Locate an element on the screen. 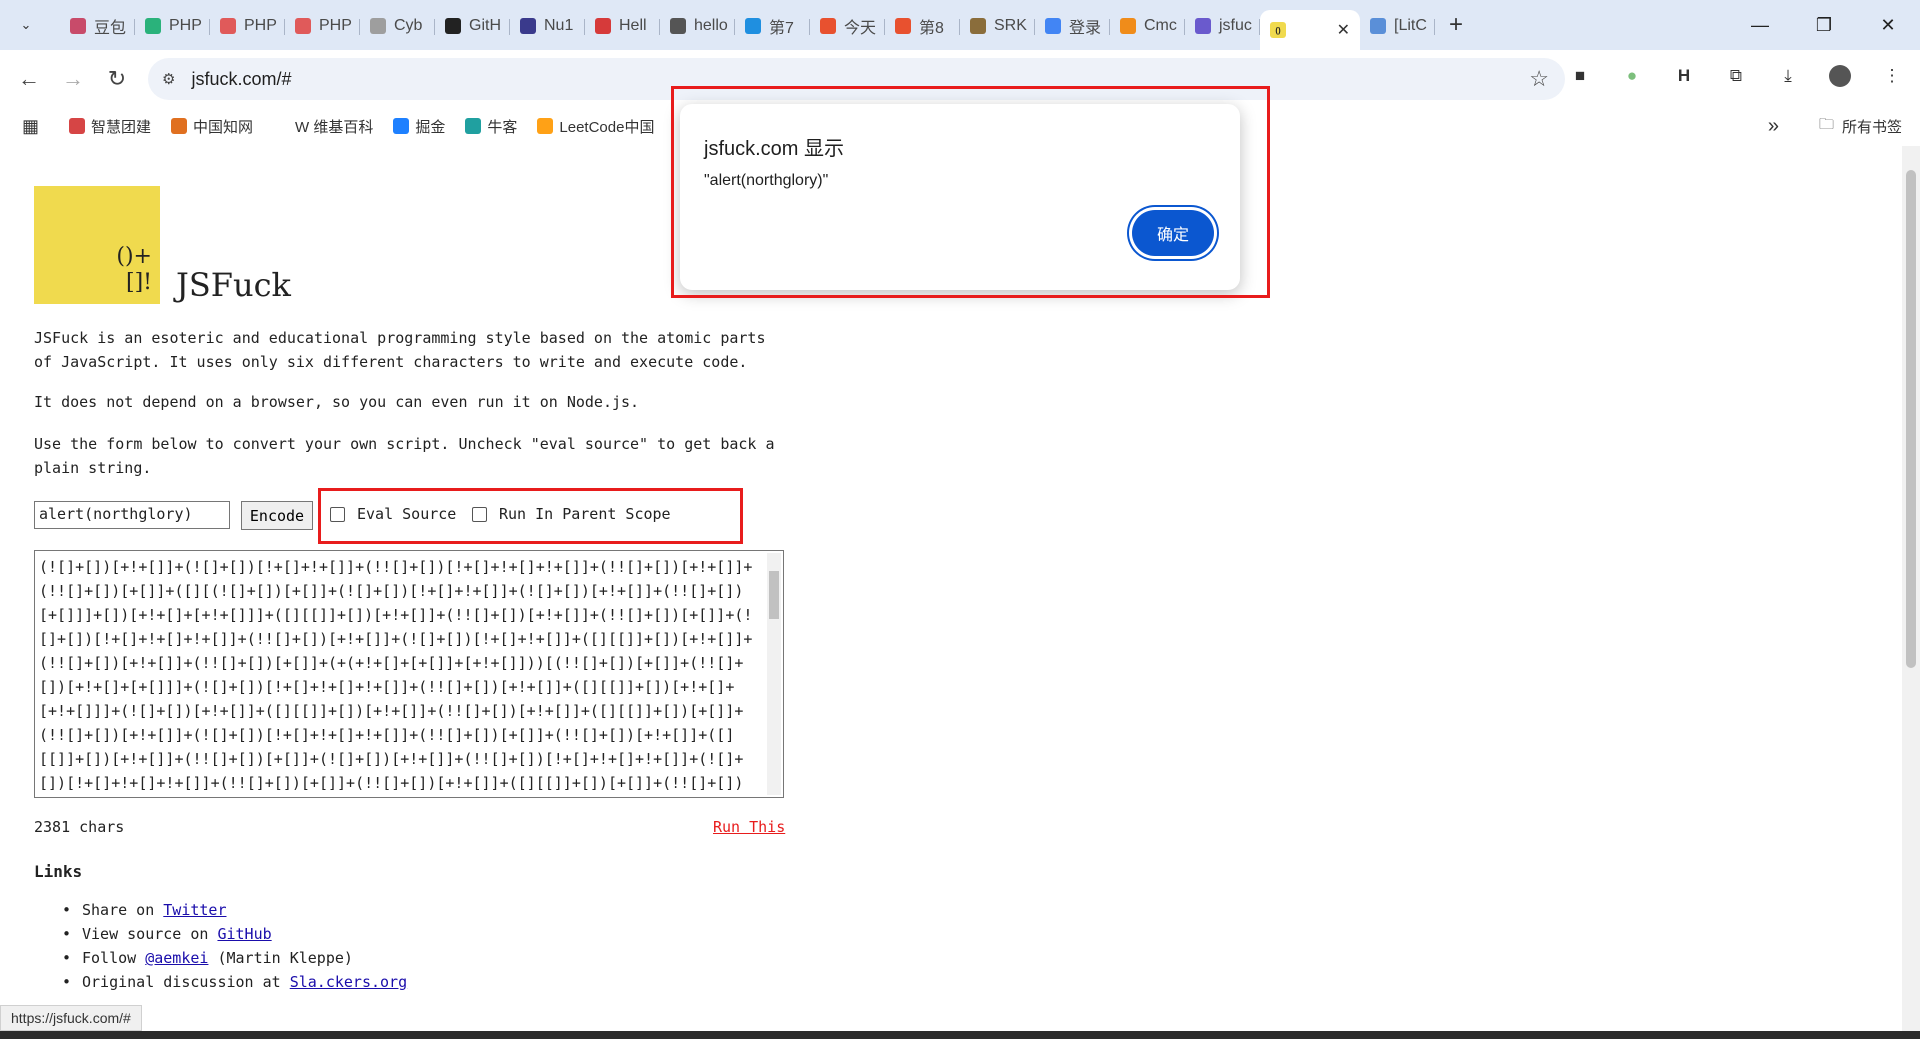 The height and width of the screenshot is (1039, 1920). tab-active: () ✕ is located at coordinates (1310, 30).